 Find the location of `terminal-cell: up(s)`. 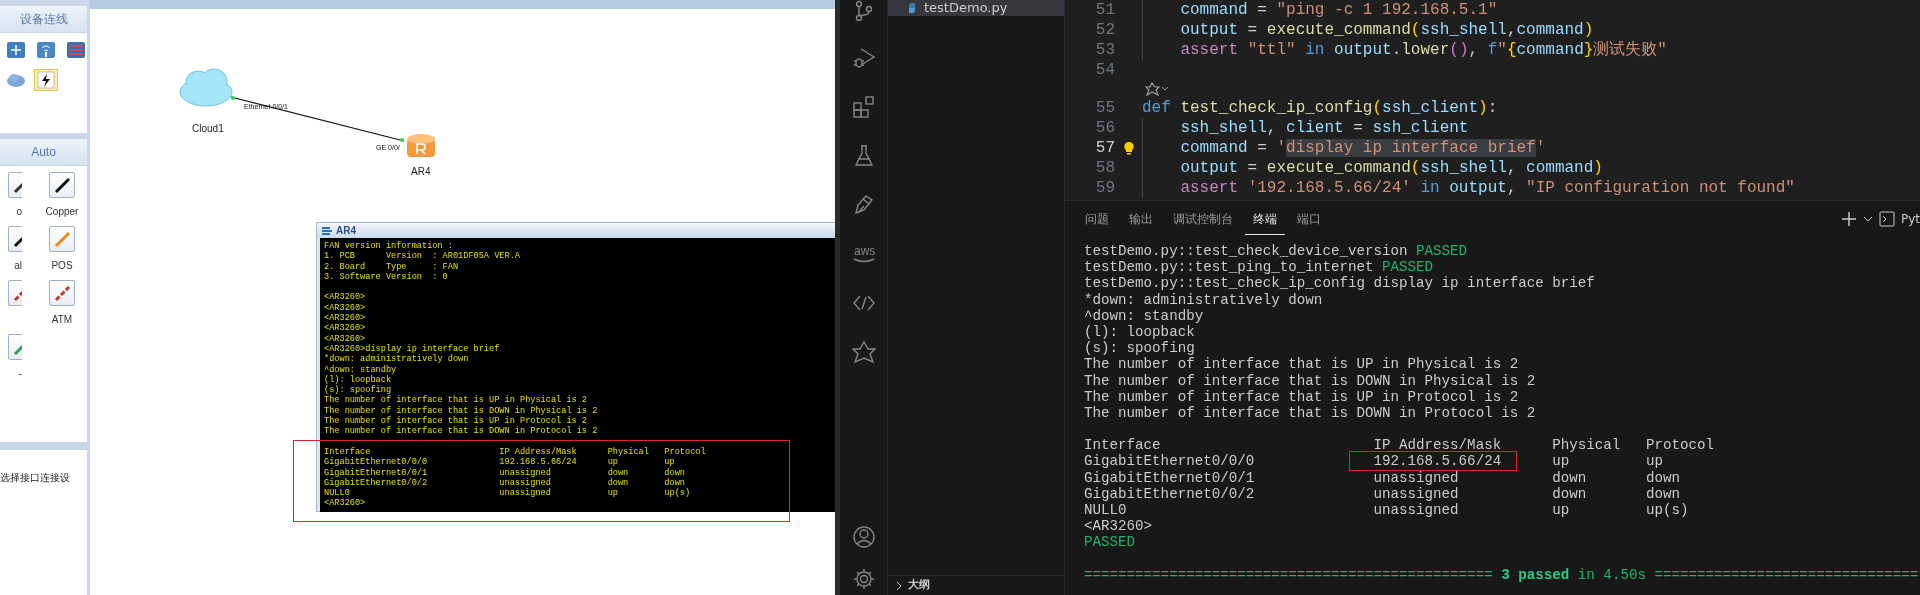

terminal-cell: up(s) is located at coordinates (1667, 510).